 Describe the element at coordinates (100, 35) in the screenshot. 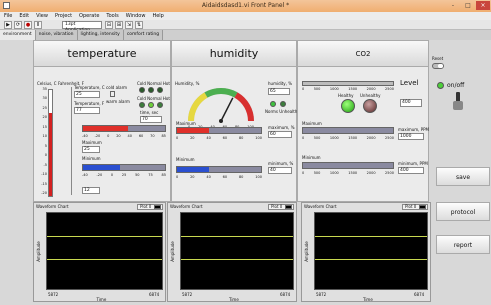

I see `tab-lighting-intensity: lighting, intensity` at that location.